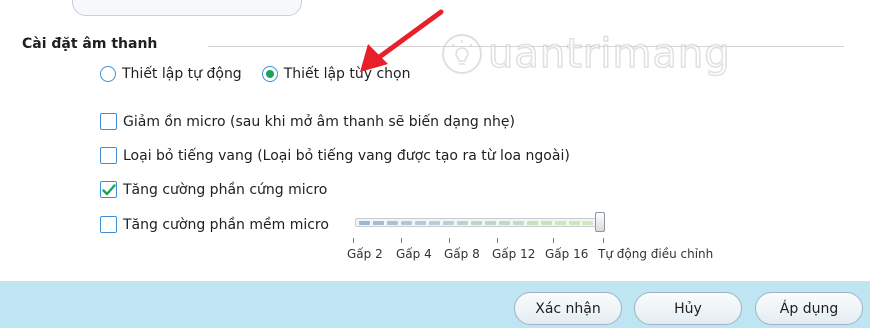 The width and height of the screenshot is (870, 328). I want to click on checkbox-echo-cancel, so click(108, 155).